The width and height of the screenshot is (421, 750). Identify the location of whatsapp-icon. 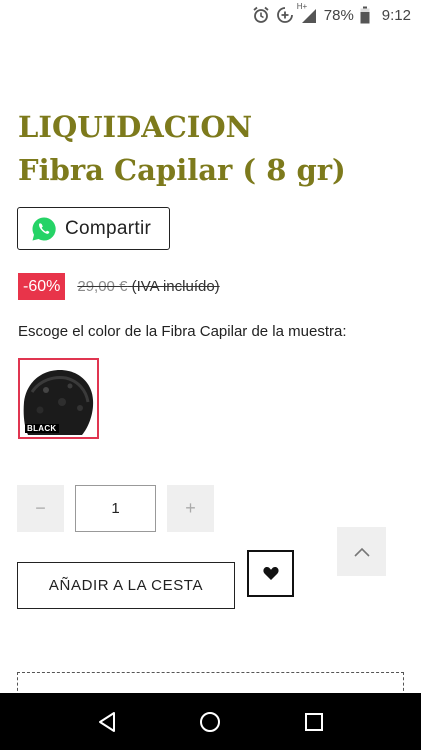
(44, 229).